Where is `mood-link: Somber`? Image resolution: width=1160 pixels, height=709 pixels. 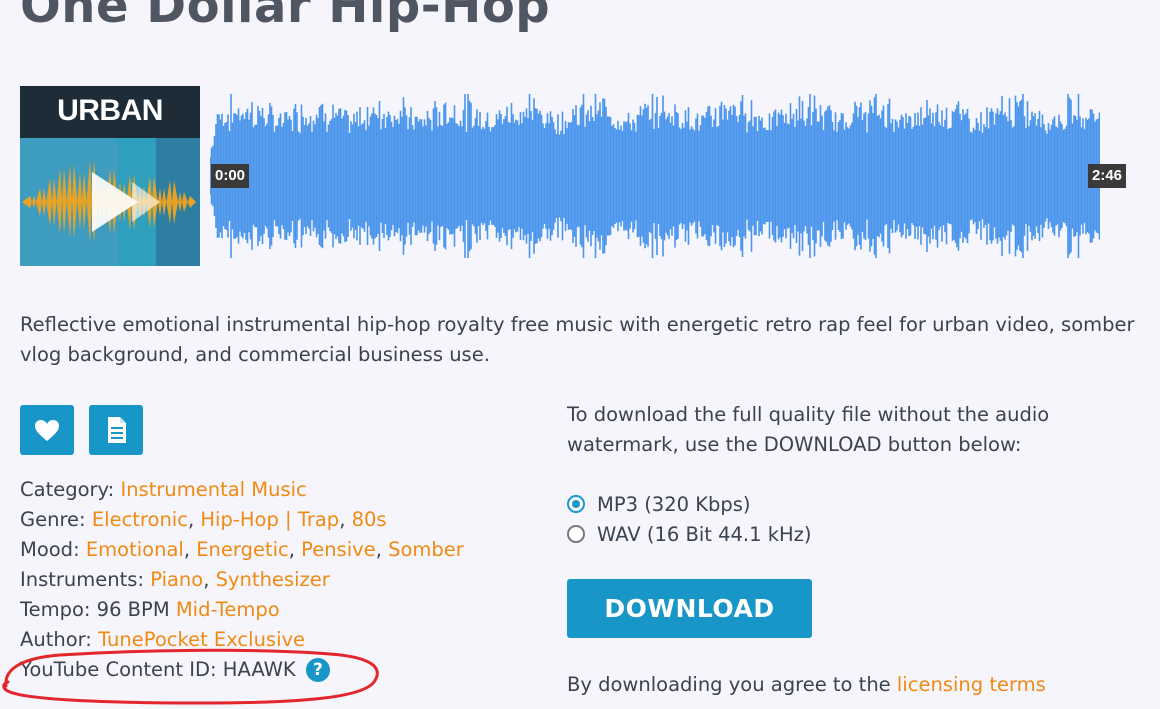 mood-link: Somber is located at coordinates (426, 549).